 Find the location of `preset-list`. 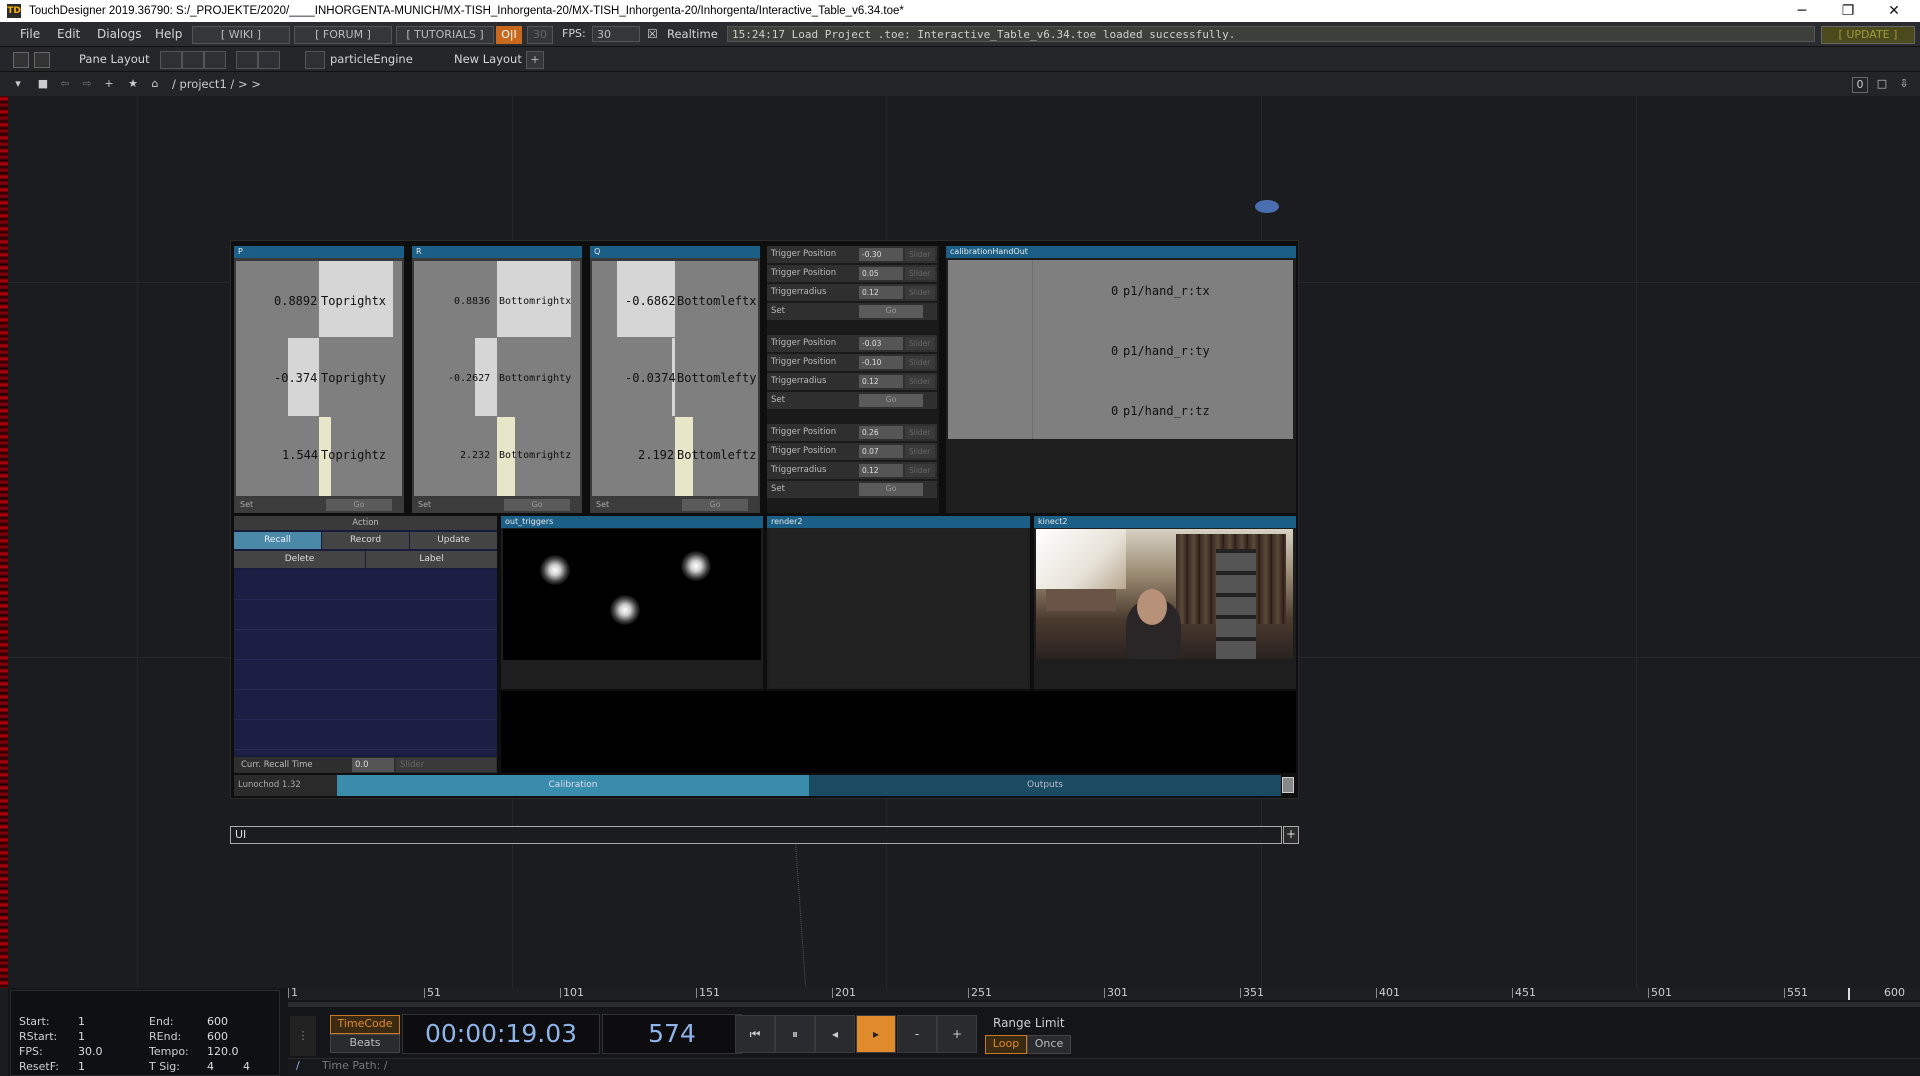

preset-list is located at coordinates (365, 662).